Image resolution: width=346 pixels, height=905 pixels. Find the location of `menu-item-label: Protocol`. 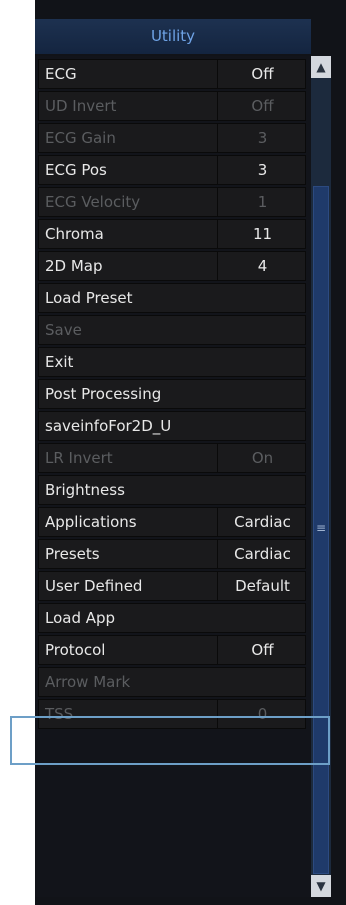

menu-item-label: Protocol is located at coordinates (75, 650).